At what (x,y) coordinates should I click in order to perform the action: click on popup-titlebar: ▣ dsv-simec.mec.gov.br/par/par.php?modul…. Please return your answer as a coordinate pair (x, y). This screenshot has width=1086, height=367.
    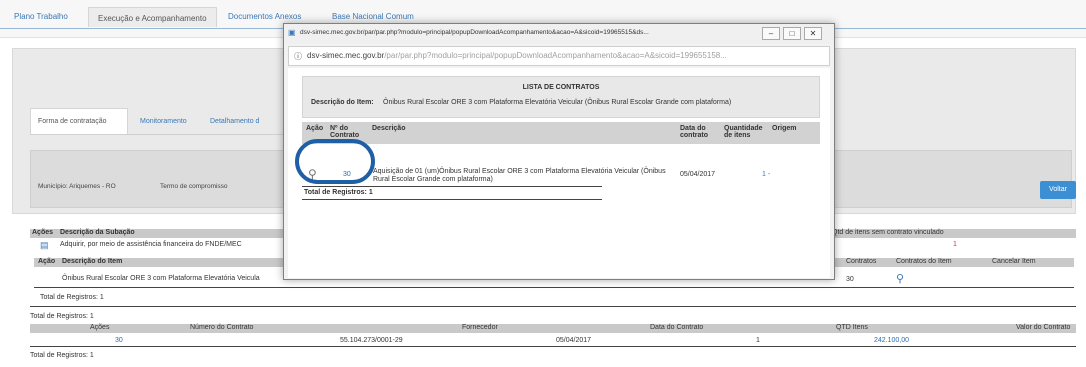
    Looking at the image, I should click on (559, 34).